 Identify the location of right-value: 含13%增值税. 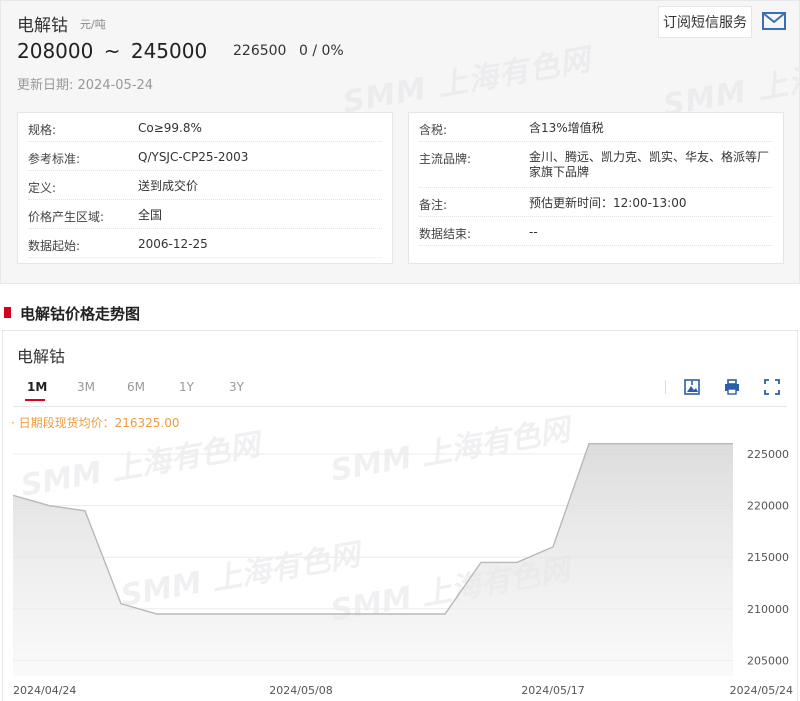
(566, 128).